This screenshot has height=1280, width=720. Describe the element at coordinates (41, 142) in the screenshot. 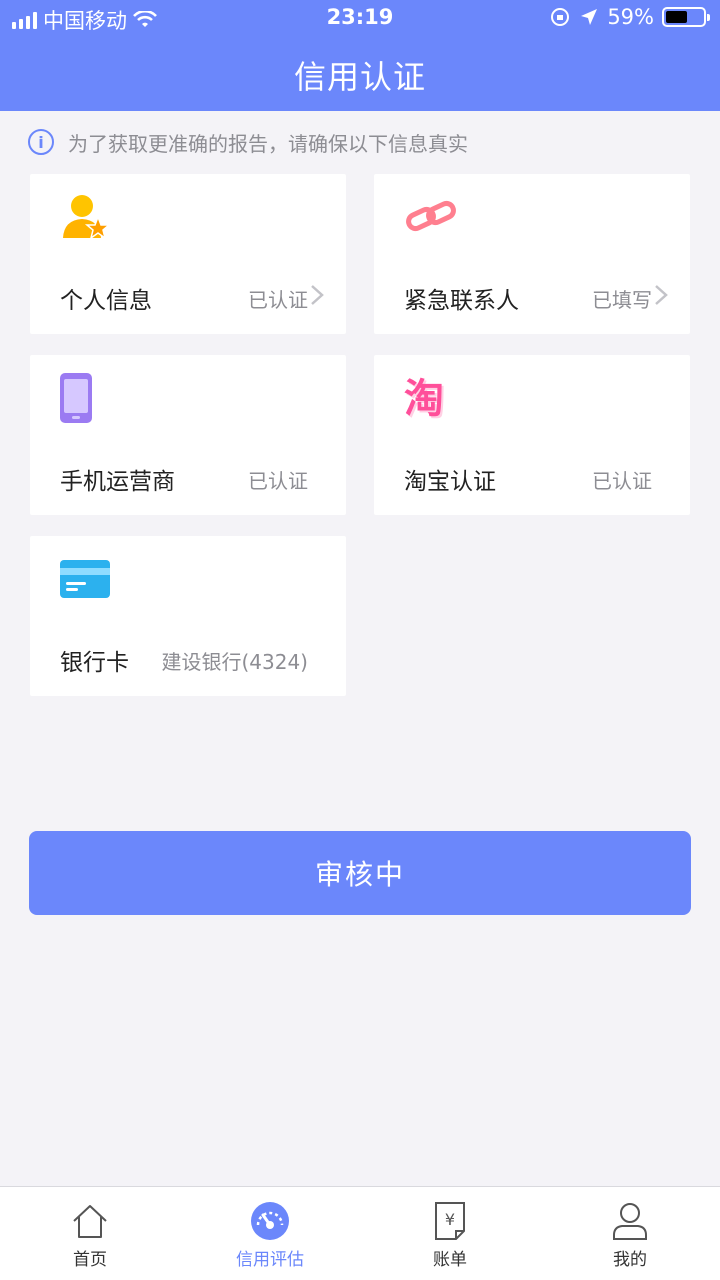

I see `info-icon: i` at that location.